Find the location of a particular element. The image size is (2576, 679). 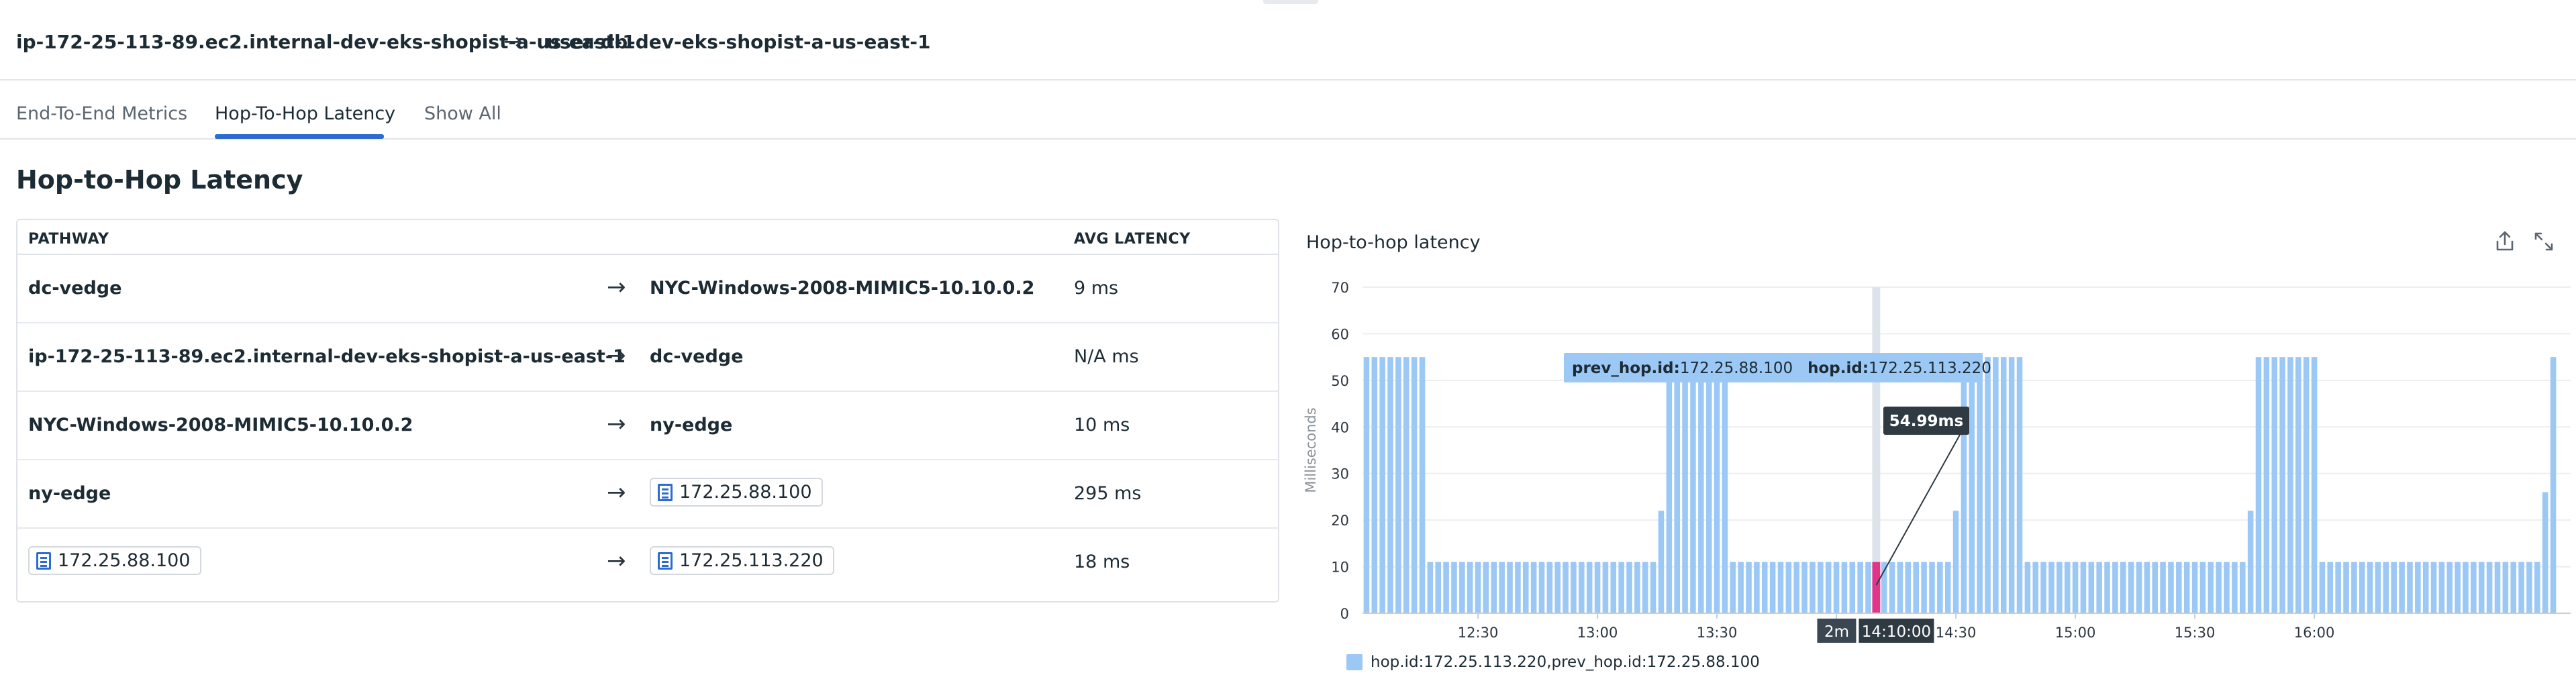

host-chip: 172.25.88.100 is located at coordinates (736, 492).